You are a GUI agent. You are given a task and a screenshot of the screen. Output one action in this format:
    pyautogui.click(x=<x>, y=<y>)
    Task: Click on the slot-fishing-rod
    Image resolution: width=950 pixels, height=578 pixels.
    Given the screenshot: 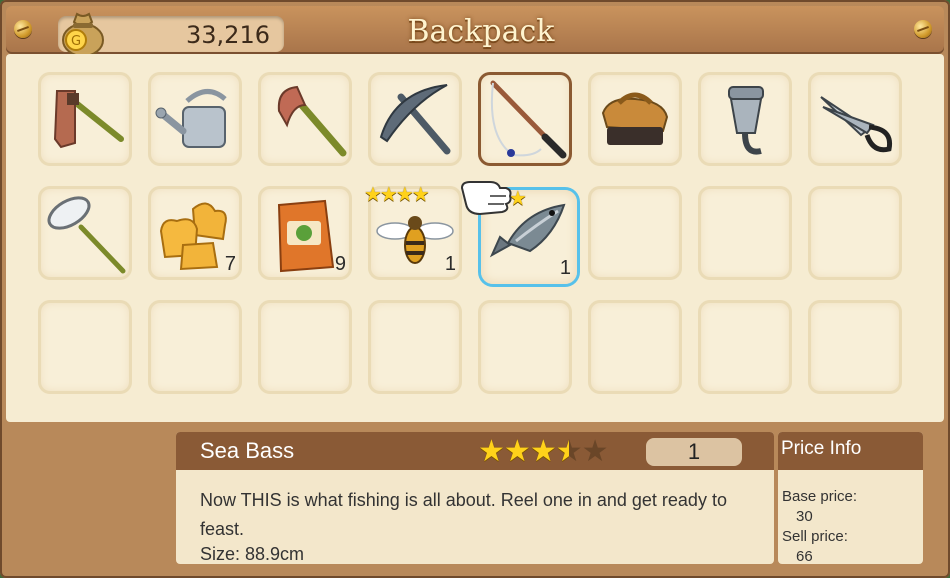 What is the action you would take?
    pyautogui.click(x=525, y=119)
    